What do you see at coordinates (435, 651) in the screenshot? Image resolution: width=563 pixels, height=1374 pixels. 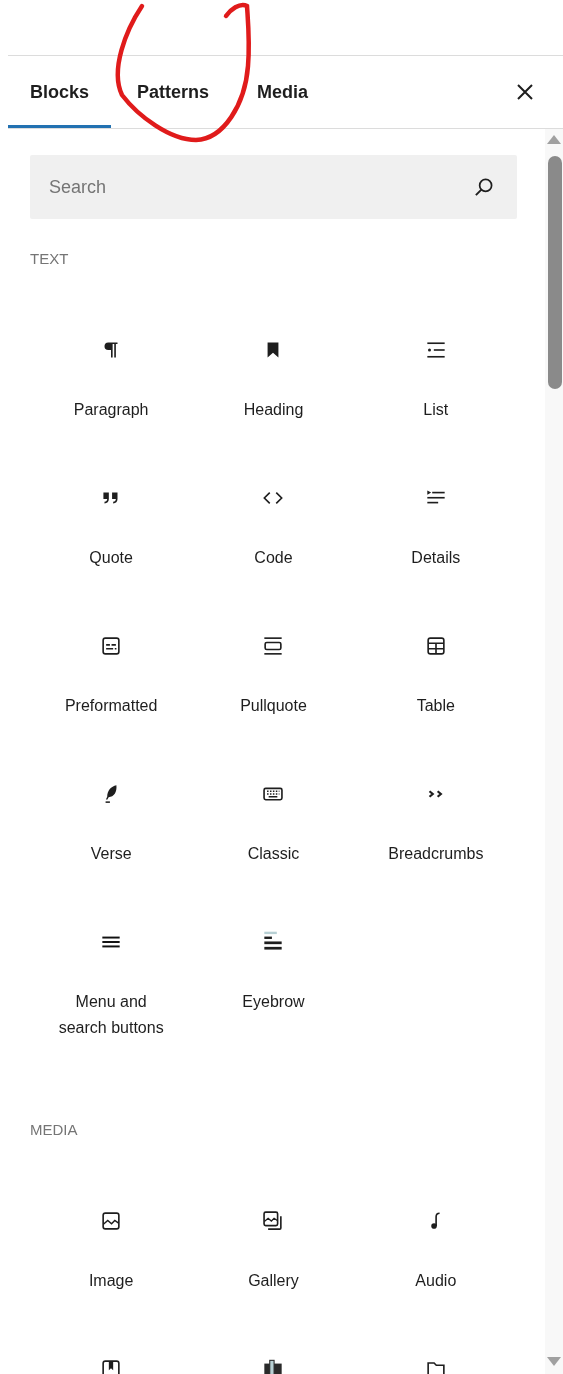 I see `block-button: Table` at bounding box center [435, 651].